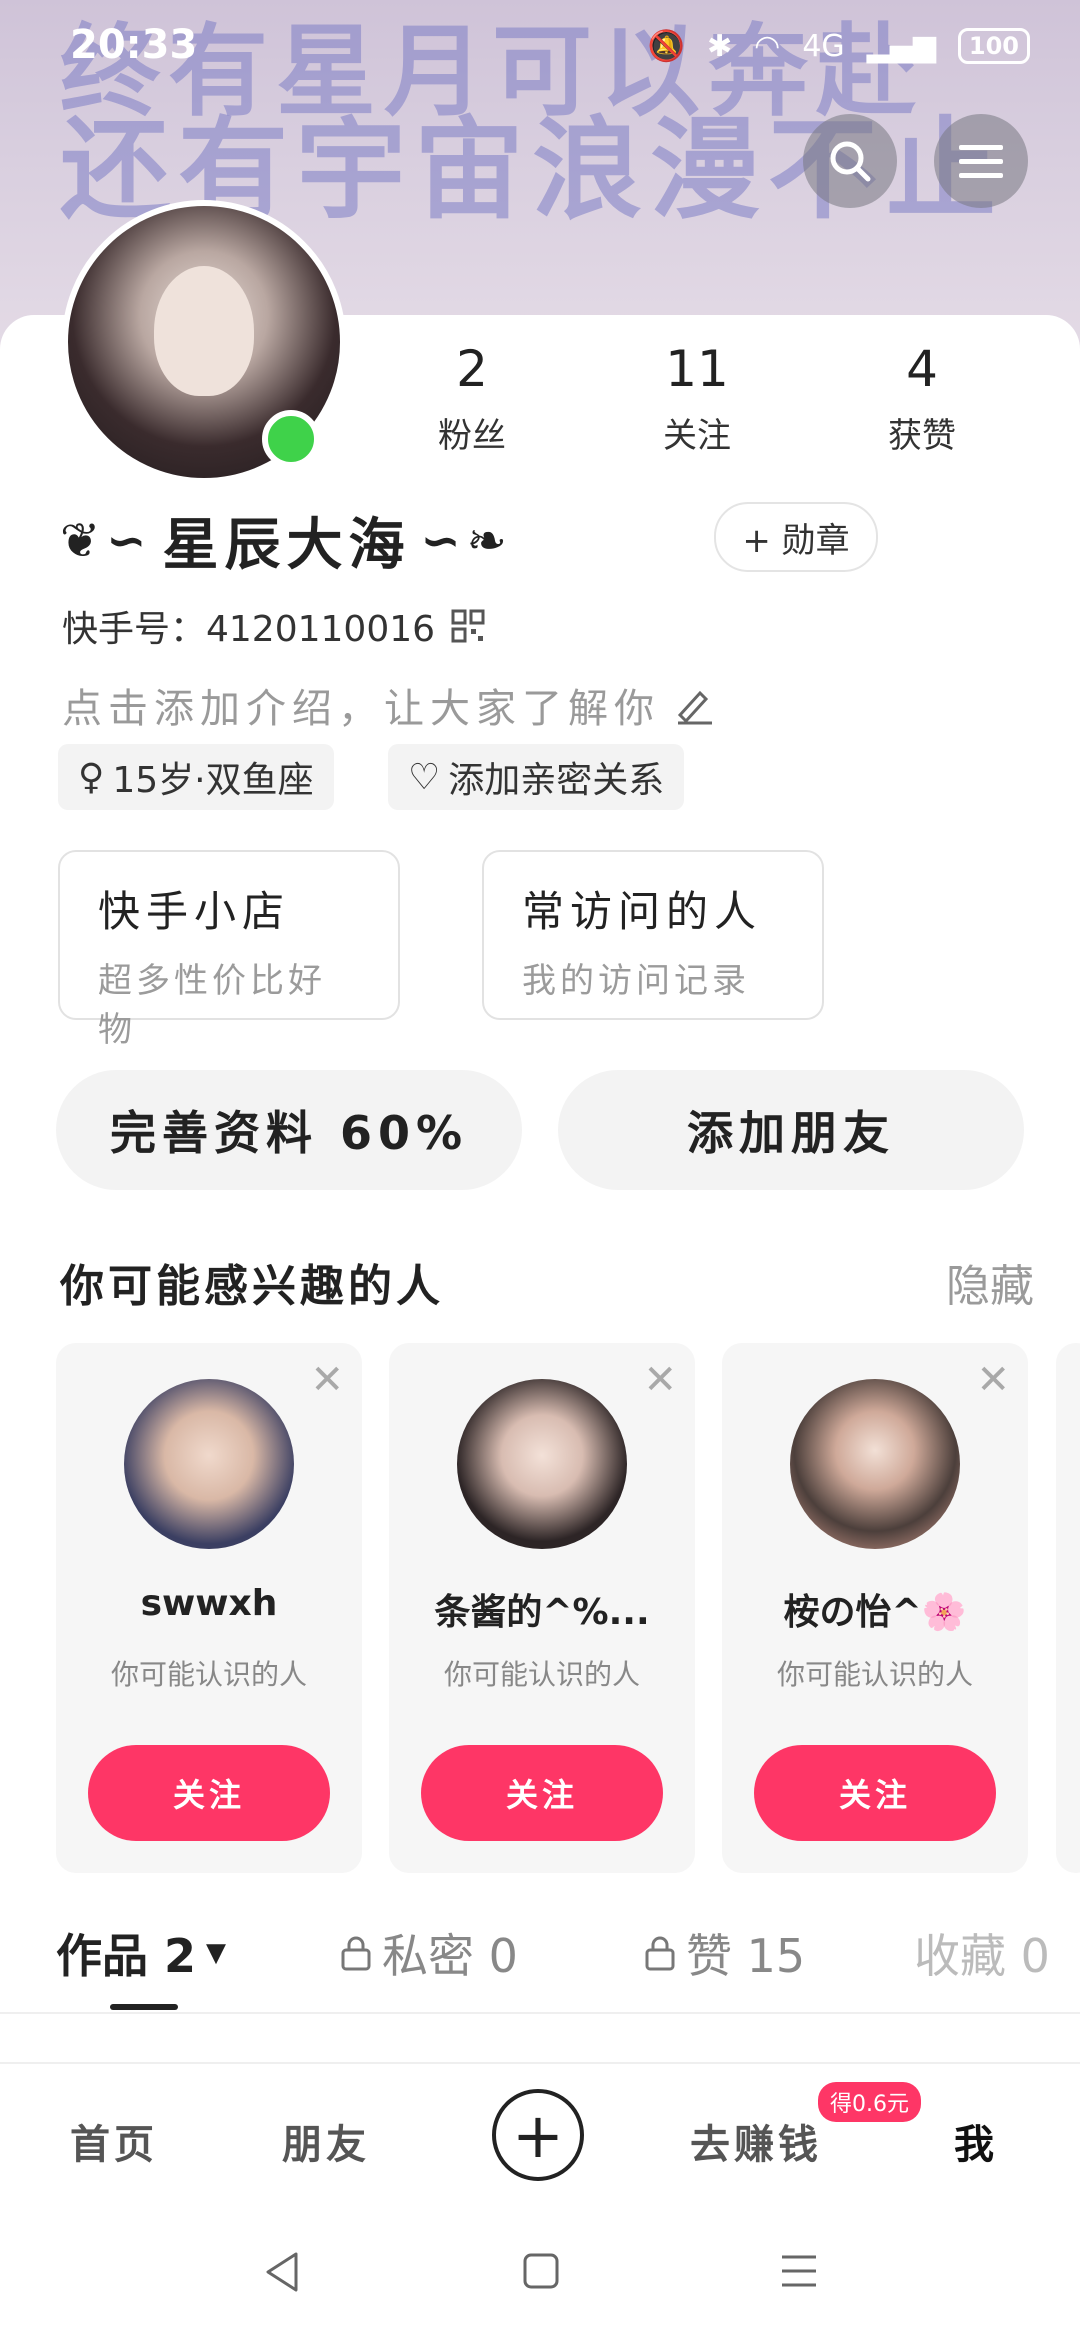 This screenshot has width=1080, height=2340. I want to click on recommend-card: ✕ swwxh 你可能认识的人 关注, so click(209, 1608).